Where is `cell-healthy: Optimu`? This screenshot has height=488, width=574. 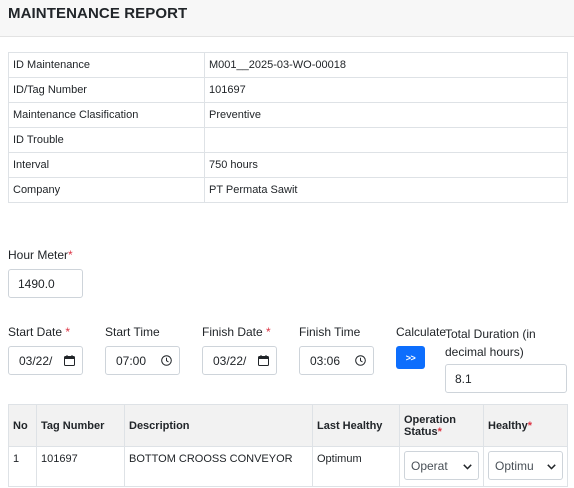 cell-healthy: Optimu is located at coordinates (525, 466).